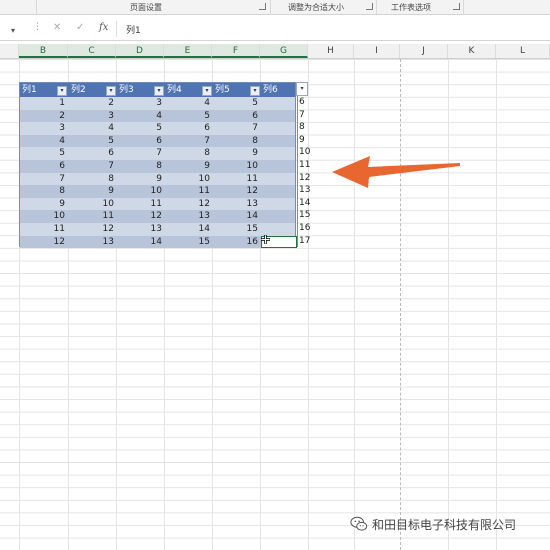 The width and height of the screenshot is (550, 550). I want to click on column-header-i: I, so click(377, 51).